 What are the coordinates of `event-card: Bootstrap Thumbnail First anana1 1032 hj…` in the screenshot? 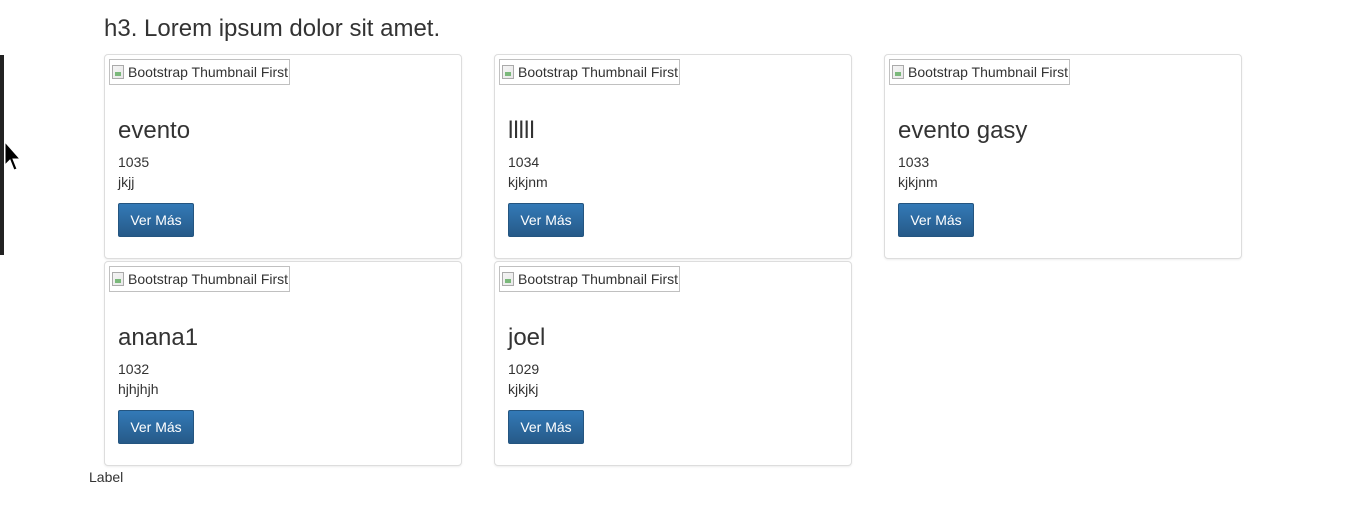 It's located at (283, 363).